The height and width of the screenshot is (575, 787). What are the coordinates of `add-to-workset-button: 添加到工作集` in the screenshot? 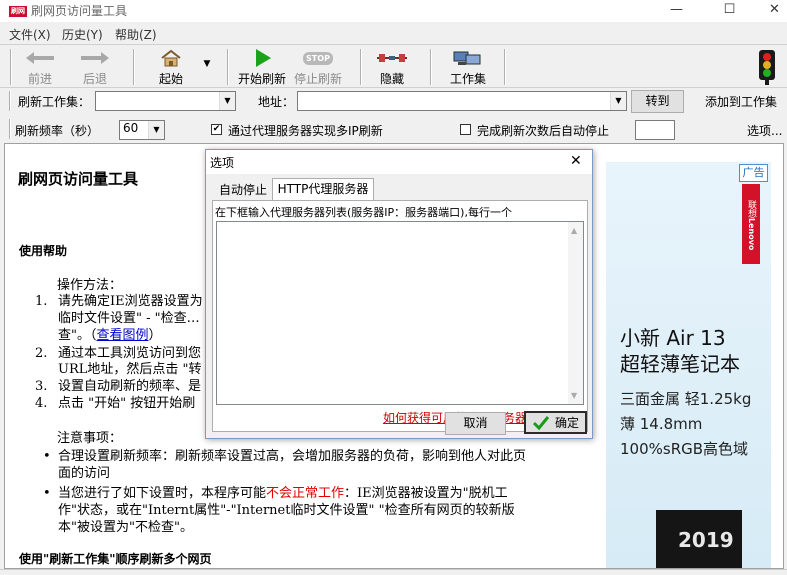 It's located at (741, 101).